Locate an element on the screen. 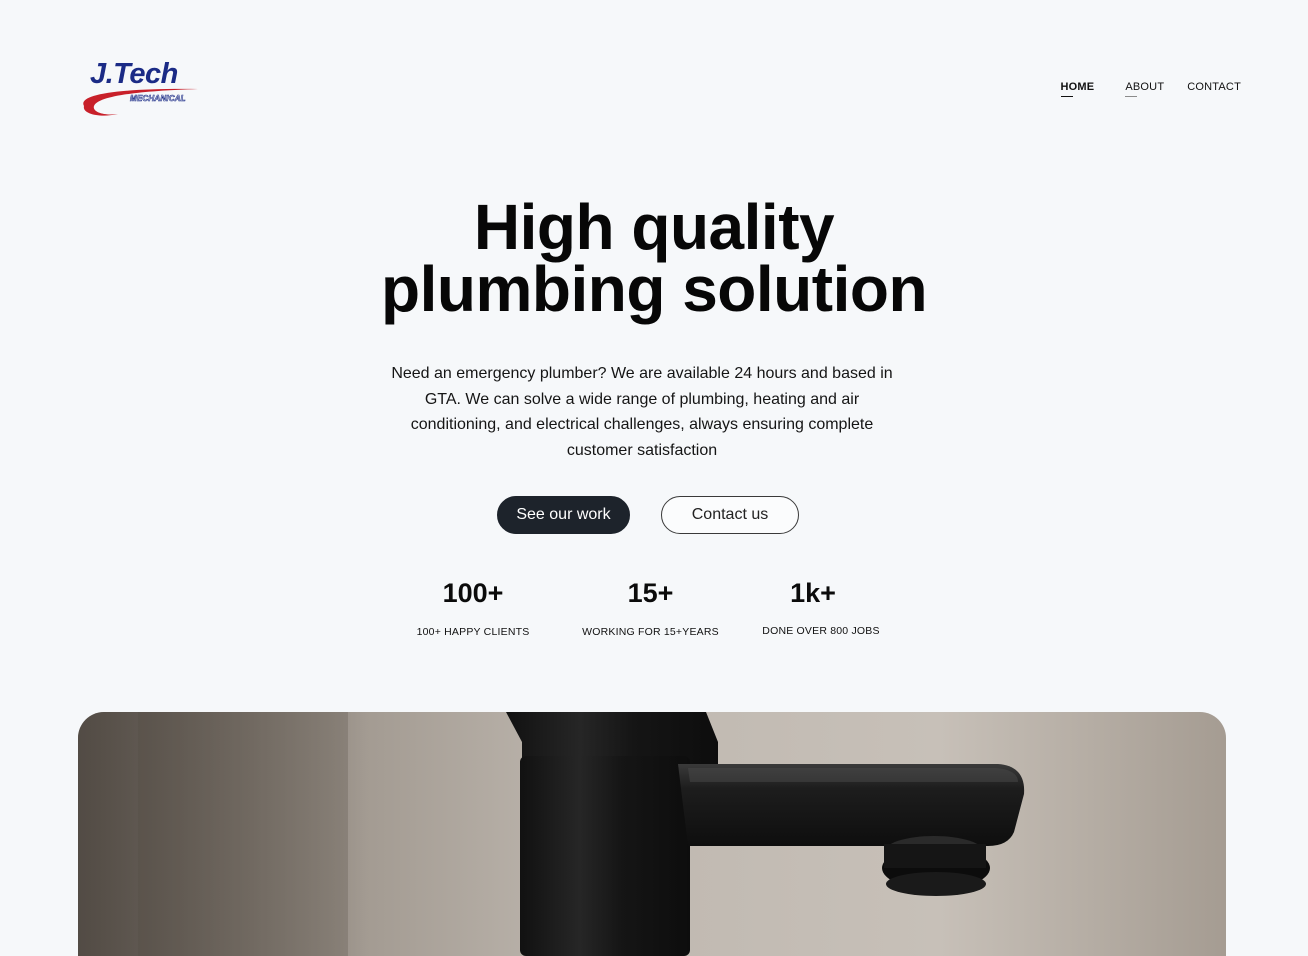  stat-value: 1k+ is located at coordinates (813, 593).